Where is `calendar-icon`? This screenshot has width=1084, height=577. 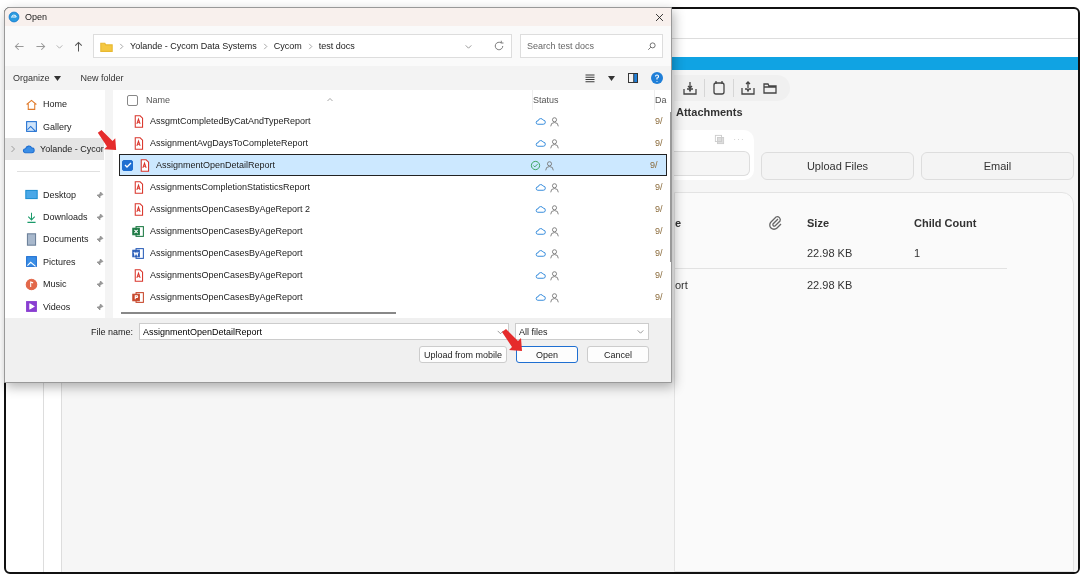
calendar-icon is located at coordinates (719, 88).